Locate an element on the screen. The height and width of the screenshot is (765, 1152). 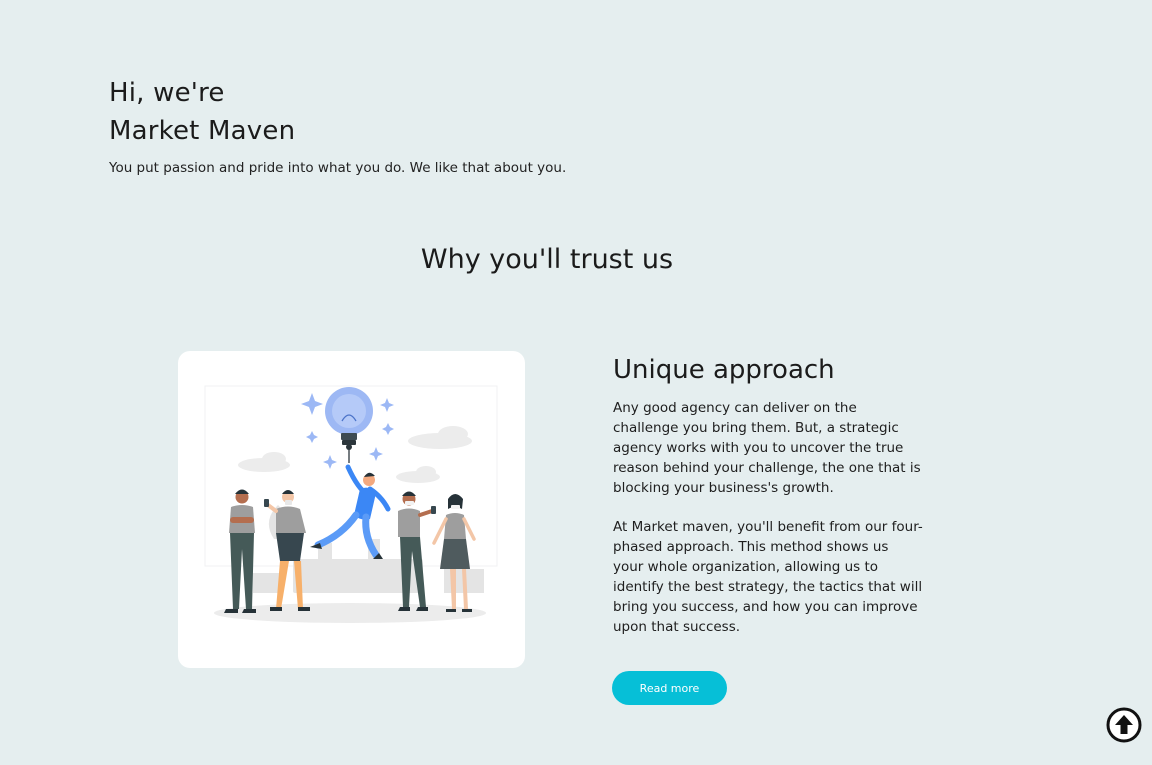
feature-title: Unique approach is located at coordinates (724, 370).